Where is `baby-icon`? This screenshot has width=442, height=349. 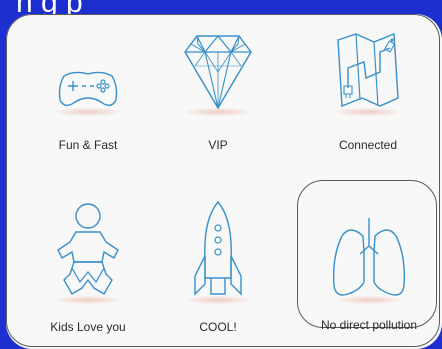 baby-icon is located at coordinates (88, 251).